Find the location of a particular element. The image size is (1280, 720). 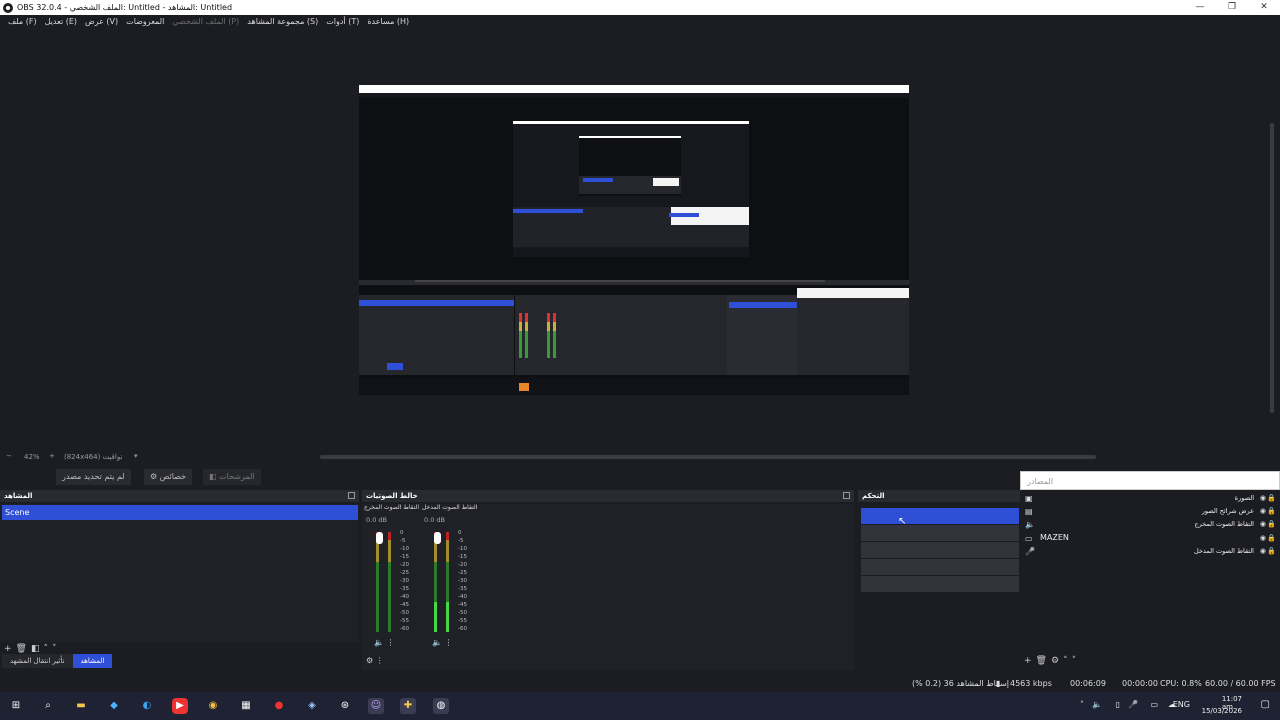

source-item-display: ▭ MAZEN ◉ 🔒 is located at coordinates (1150, 538).